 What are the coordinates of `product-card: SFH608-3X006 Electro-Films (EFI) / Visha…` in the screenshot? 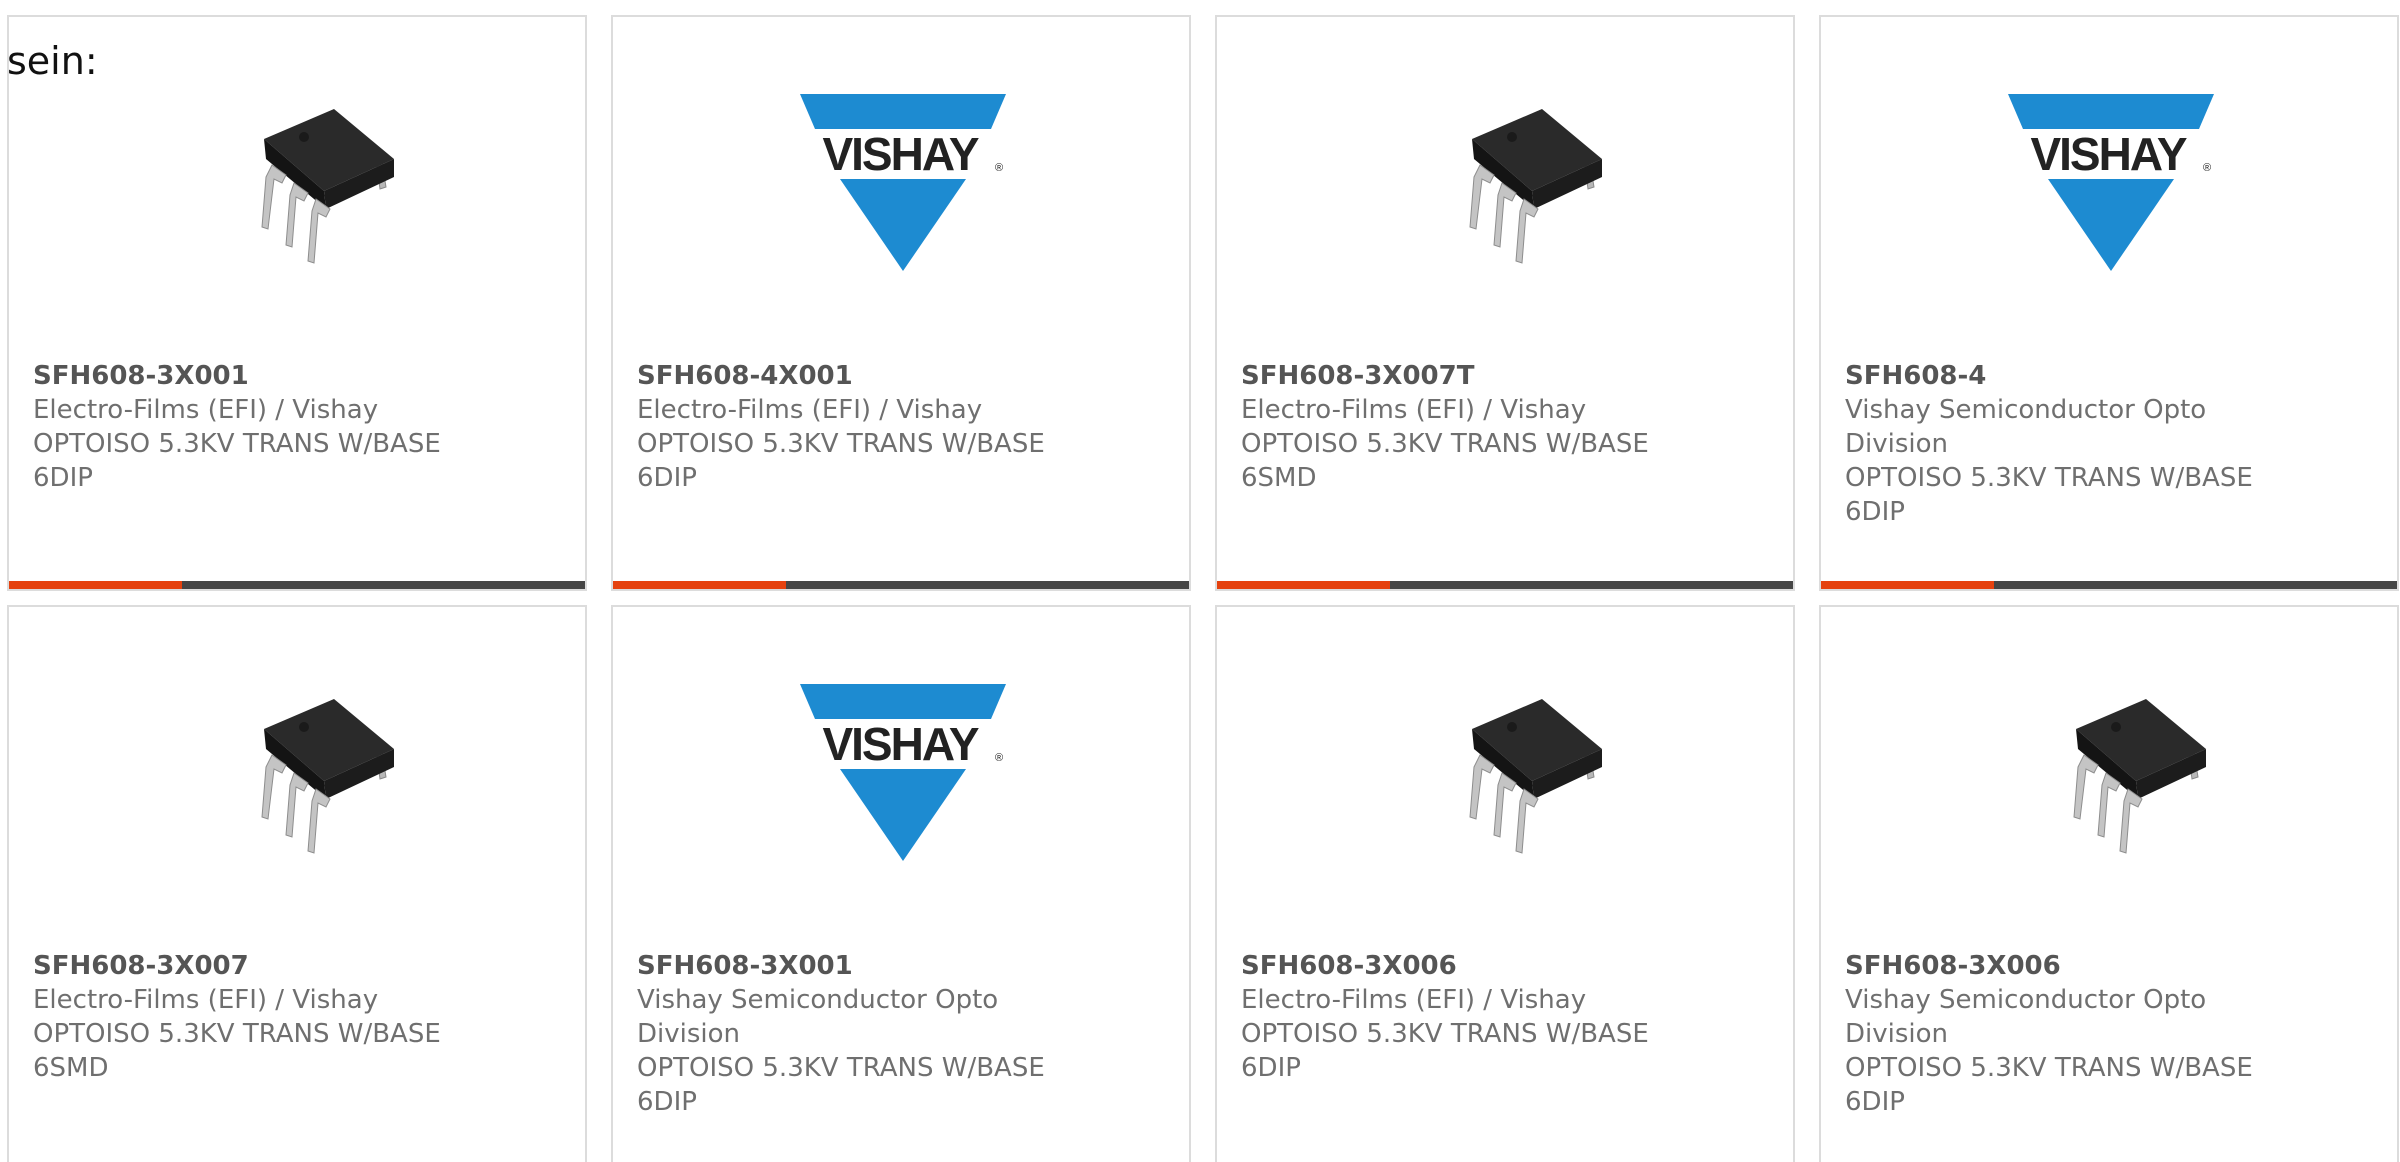 It's located at (1505, 883).